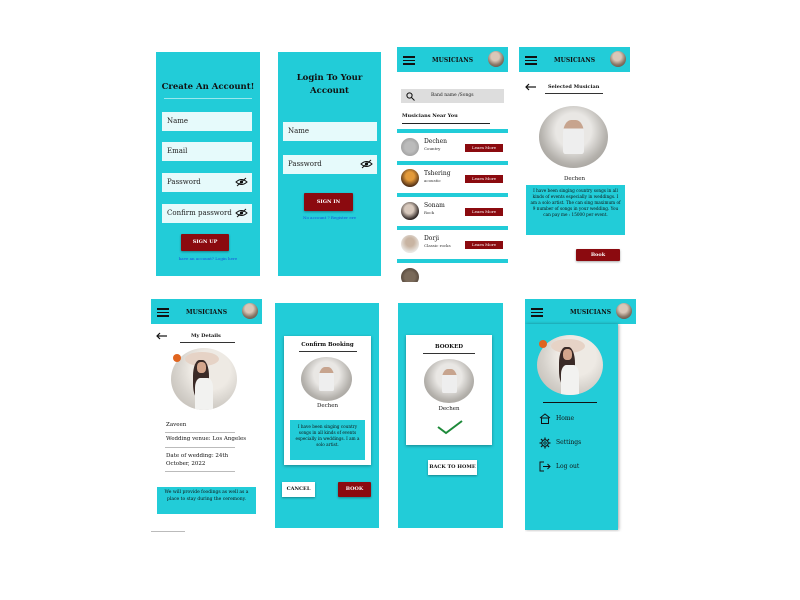 This screenshot has width=800, height=600. What do you see at coordinates (545, 466) in the screenshot?
I see `logout-icon` at bounding box center [545, 466].